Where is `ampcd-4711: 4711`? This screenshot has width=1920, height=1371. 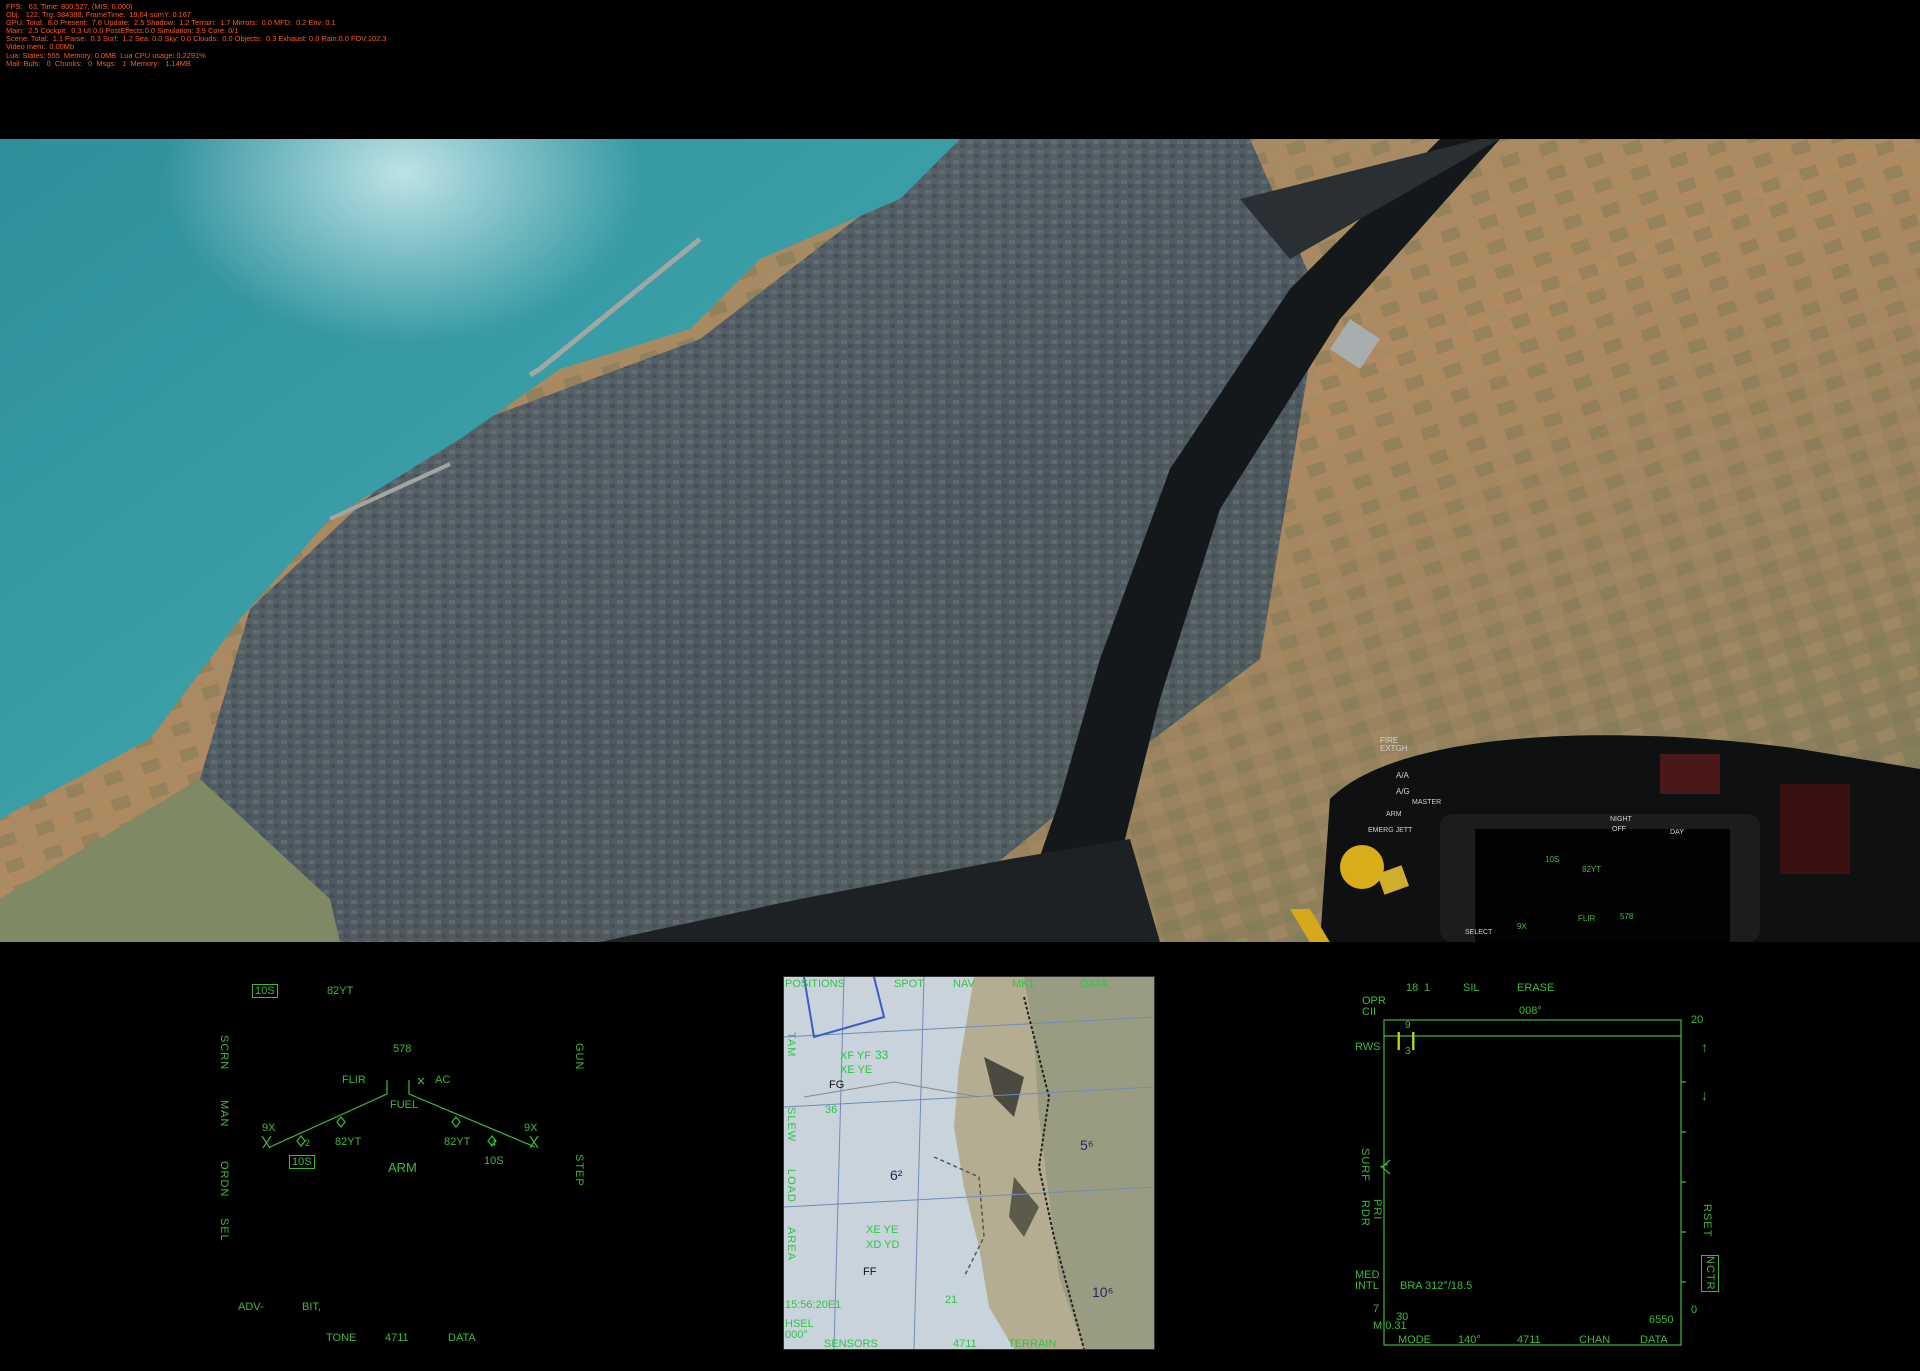 ampcd-4711: 4711 is located at coordinates (965, 1344).